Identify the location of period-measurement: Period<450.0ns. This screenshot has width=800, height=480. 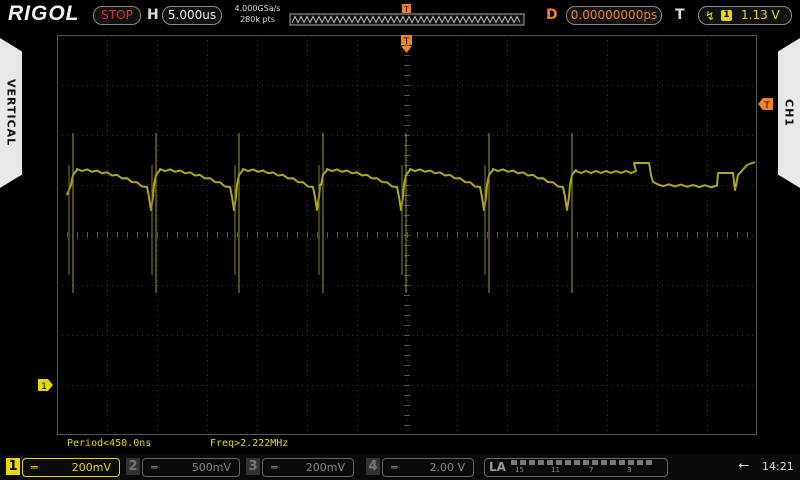
(109, 443).